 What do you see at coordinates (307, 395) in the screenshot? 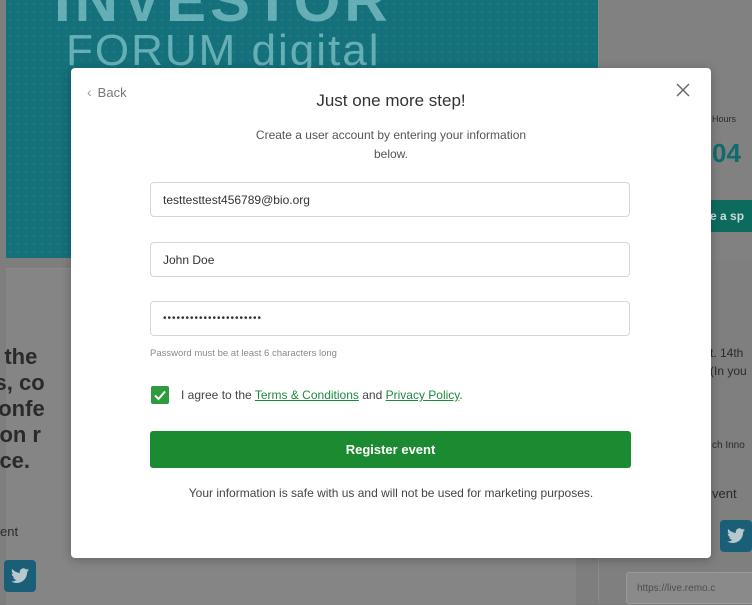
I see `terms-link: Terms & Conditions` at bounding box center [307, 395].